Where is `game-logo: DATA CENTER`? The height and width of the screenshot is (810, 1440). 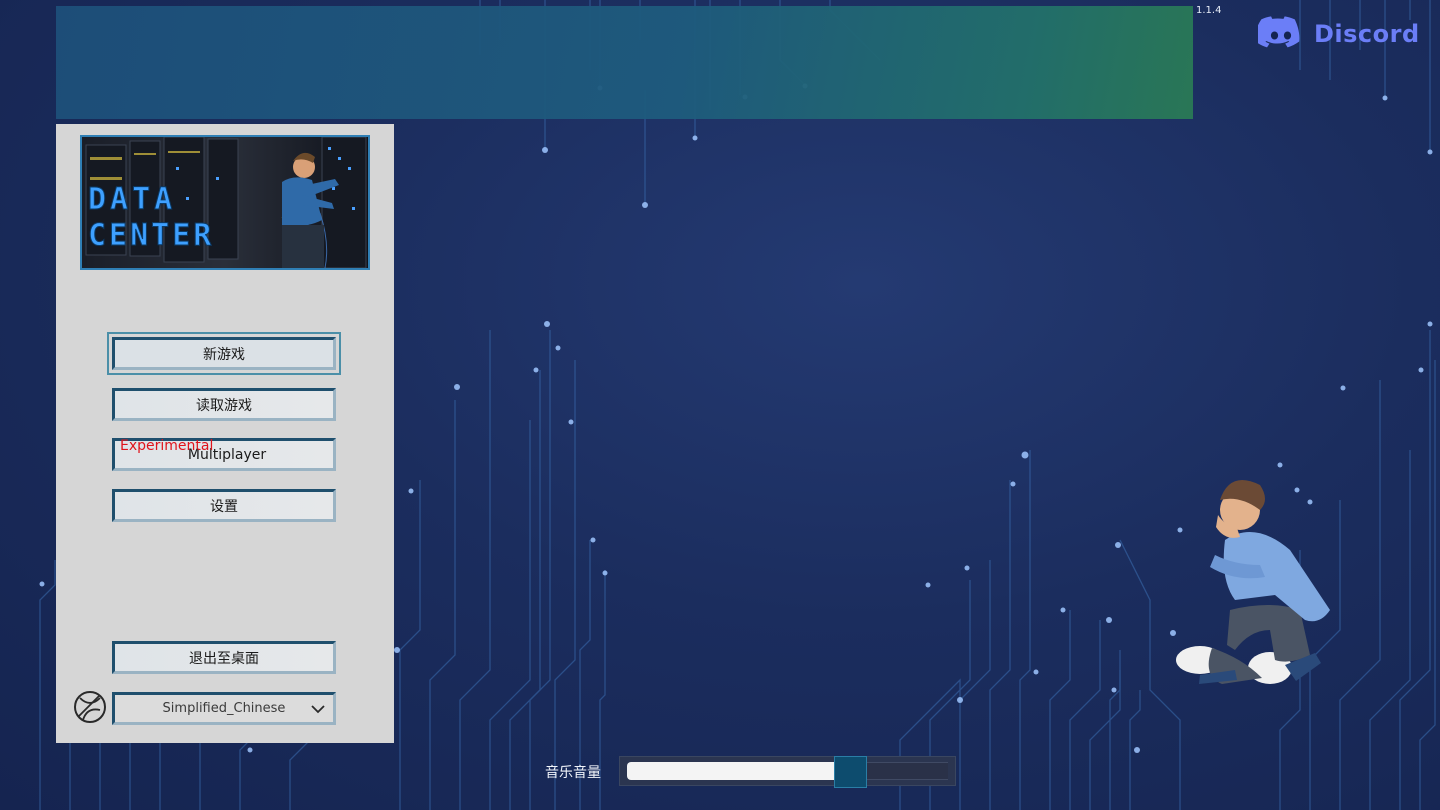
game-logo: DATA CENTER is located at coordinates (225, 202).